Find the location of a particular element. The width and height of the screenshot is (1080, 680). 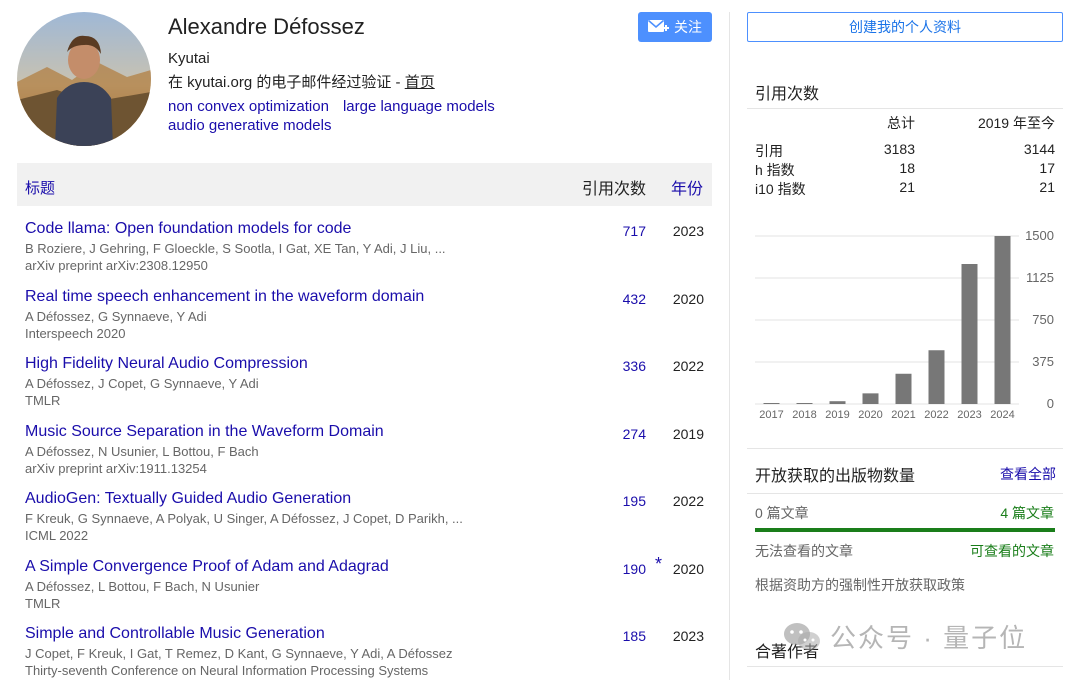

create-profile-button: 创建我的个人资料 is located at coordinates (905, 27).